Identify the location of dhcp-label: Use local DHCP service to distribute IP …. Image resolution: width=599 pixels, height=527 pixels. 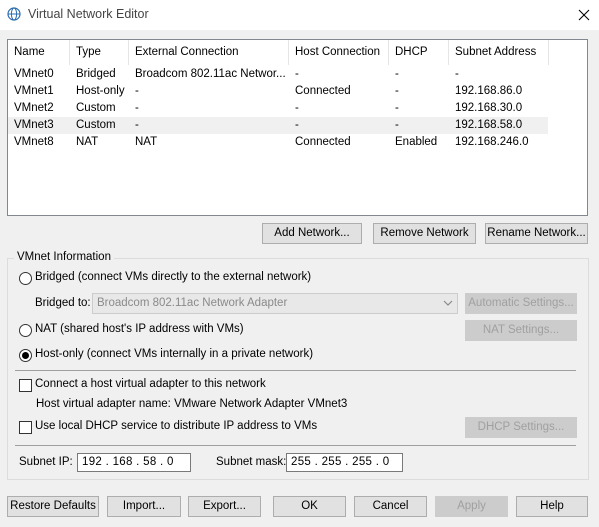
(176, 426).